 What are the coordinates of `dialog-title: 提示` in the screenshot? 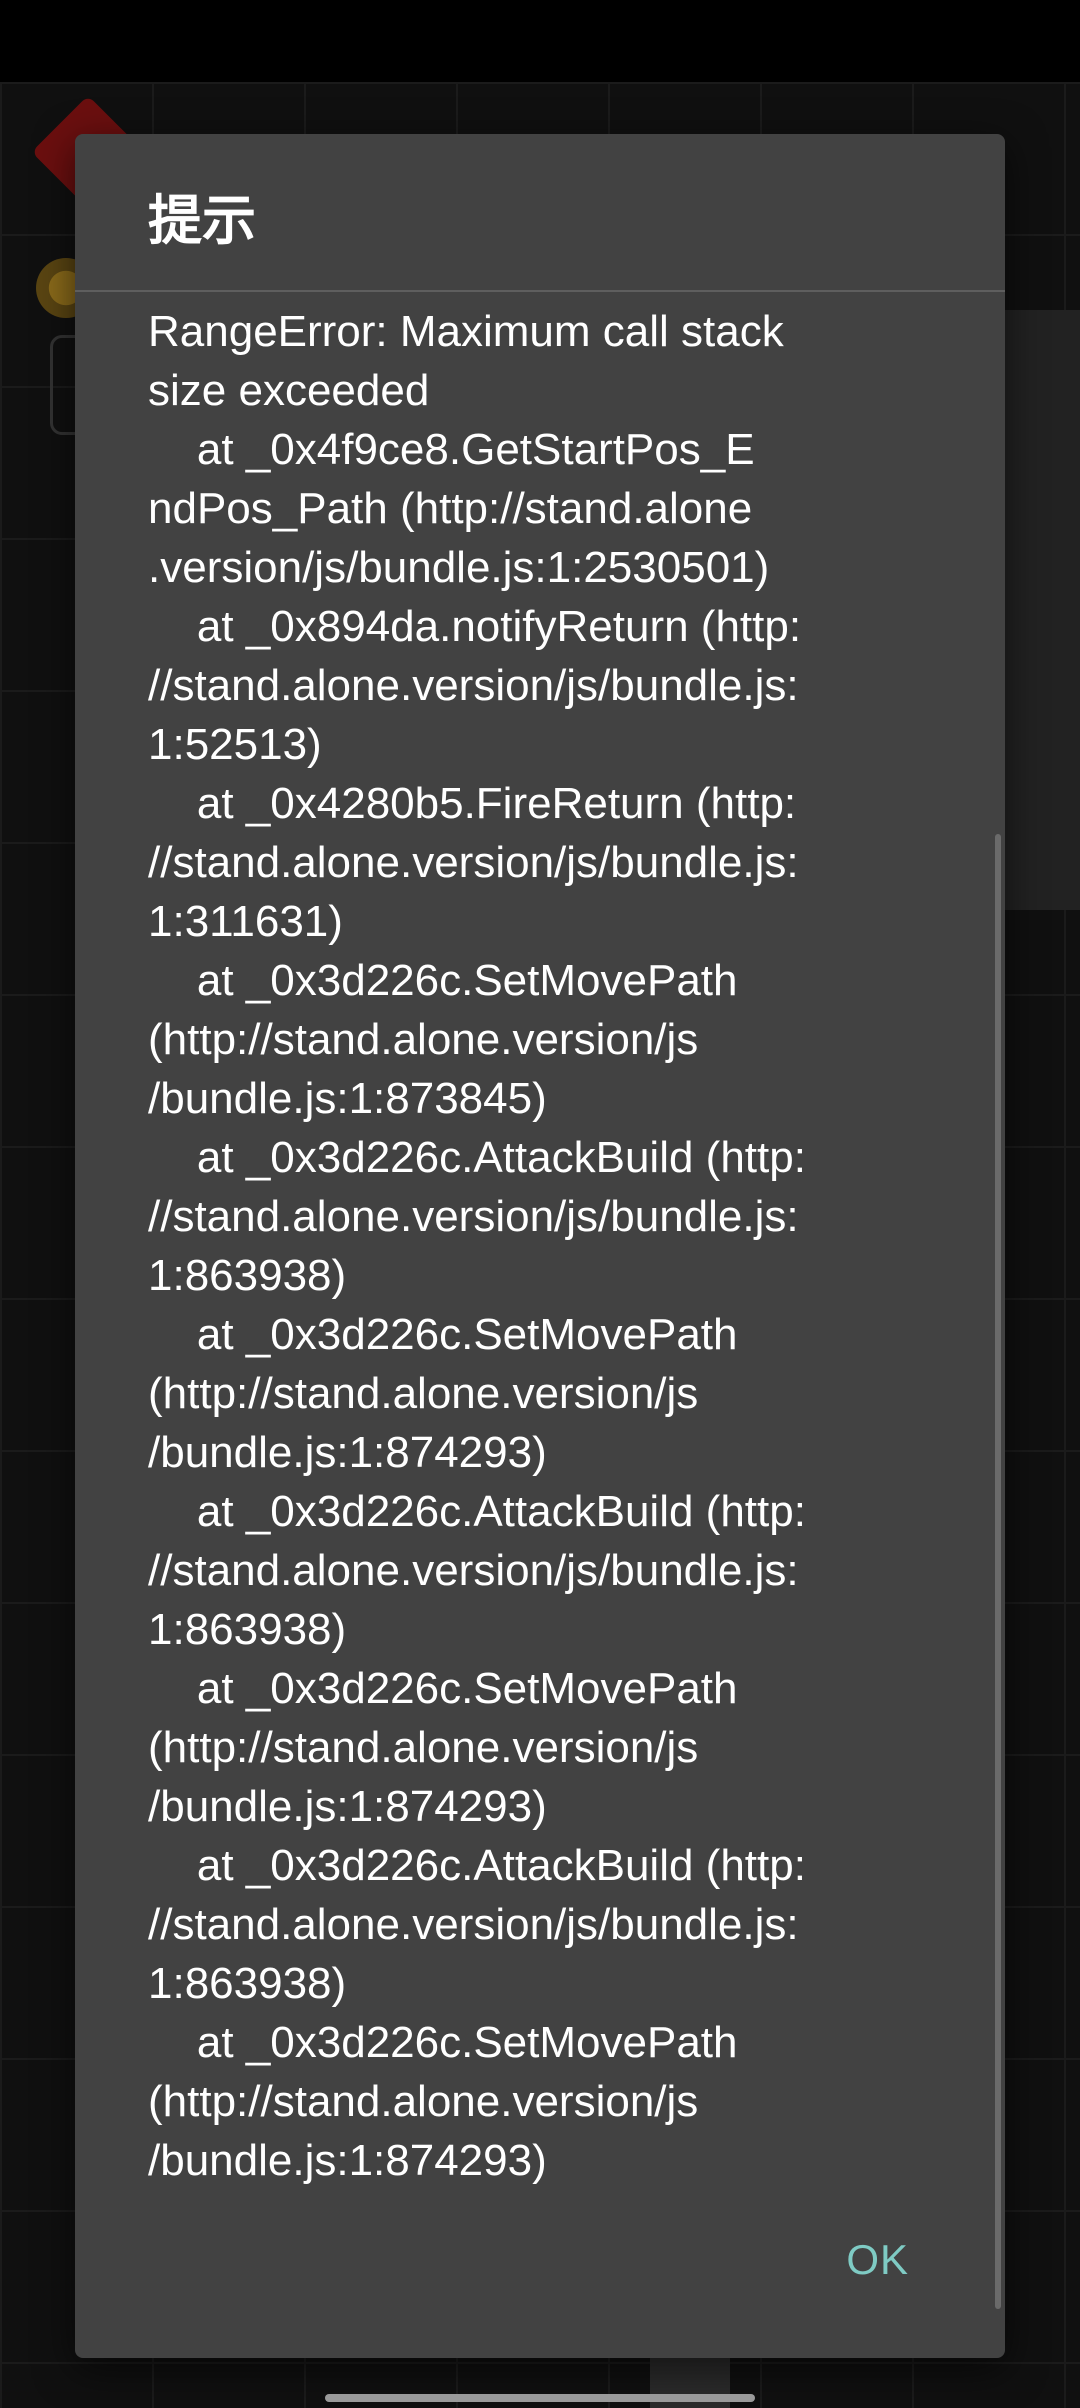 It's located at (202, 220).